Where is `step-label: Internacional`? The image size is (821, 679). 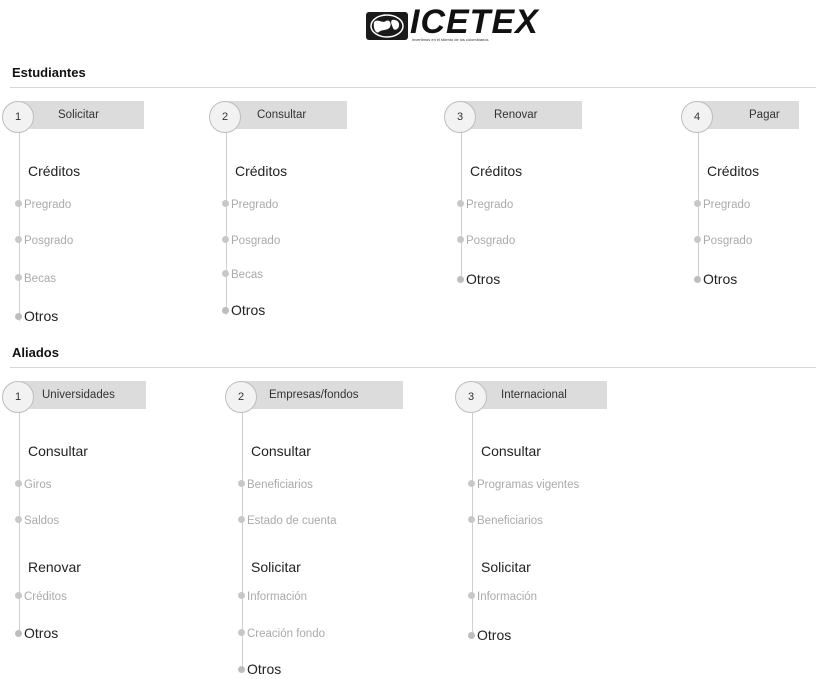
step-label: Internacional is located at coordinates (534, 395).